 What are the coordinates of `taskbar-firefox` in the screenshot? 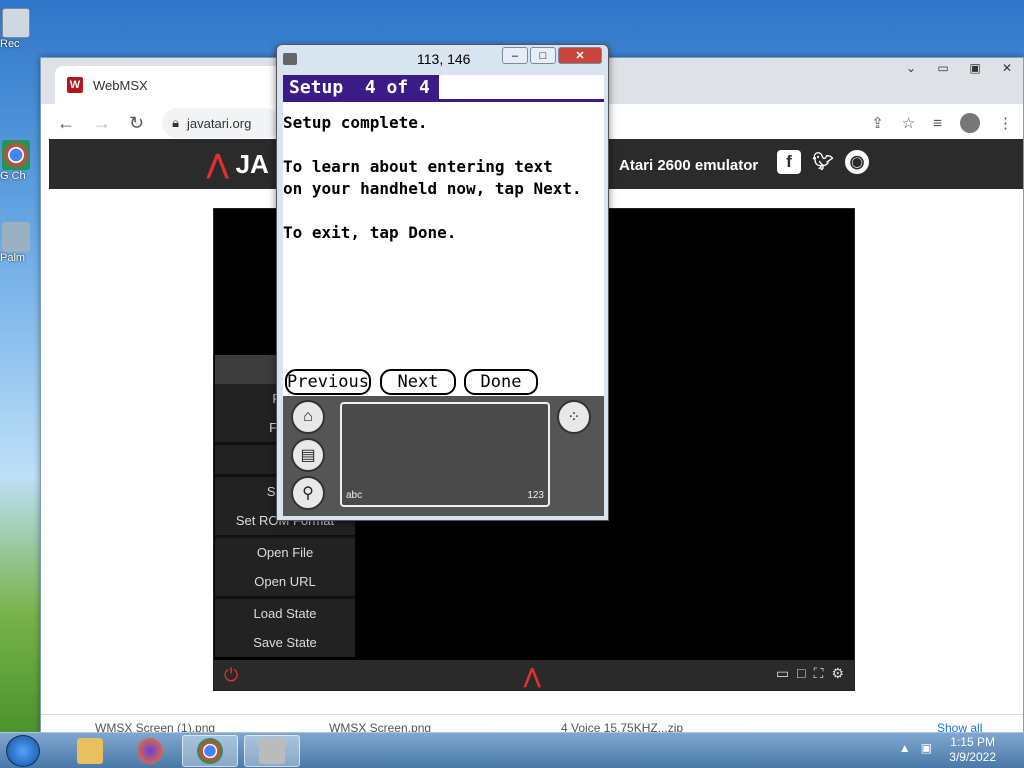 It's located at (150, 751).